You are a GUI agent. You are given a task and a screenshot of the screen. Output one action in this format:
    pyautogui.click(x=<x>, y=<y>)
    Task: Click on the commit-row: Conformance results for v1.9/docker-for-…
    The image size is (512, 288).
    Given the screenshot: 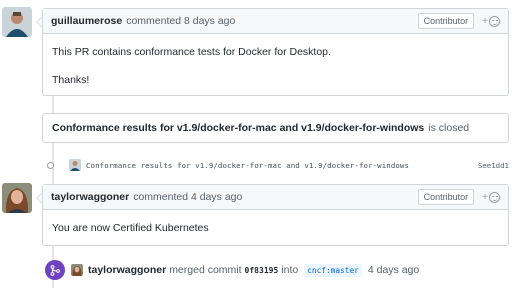 What is the action you would take?
    pyautogui.click(x=277, y=165)
    